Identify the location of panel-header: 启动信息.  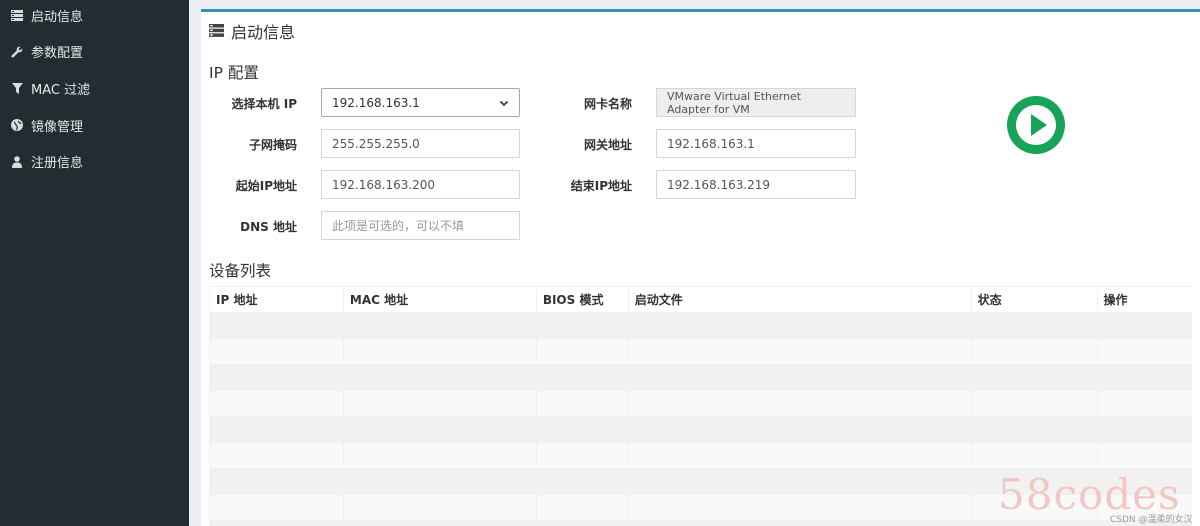
(252, 31).